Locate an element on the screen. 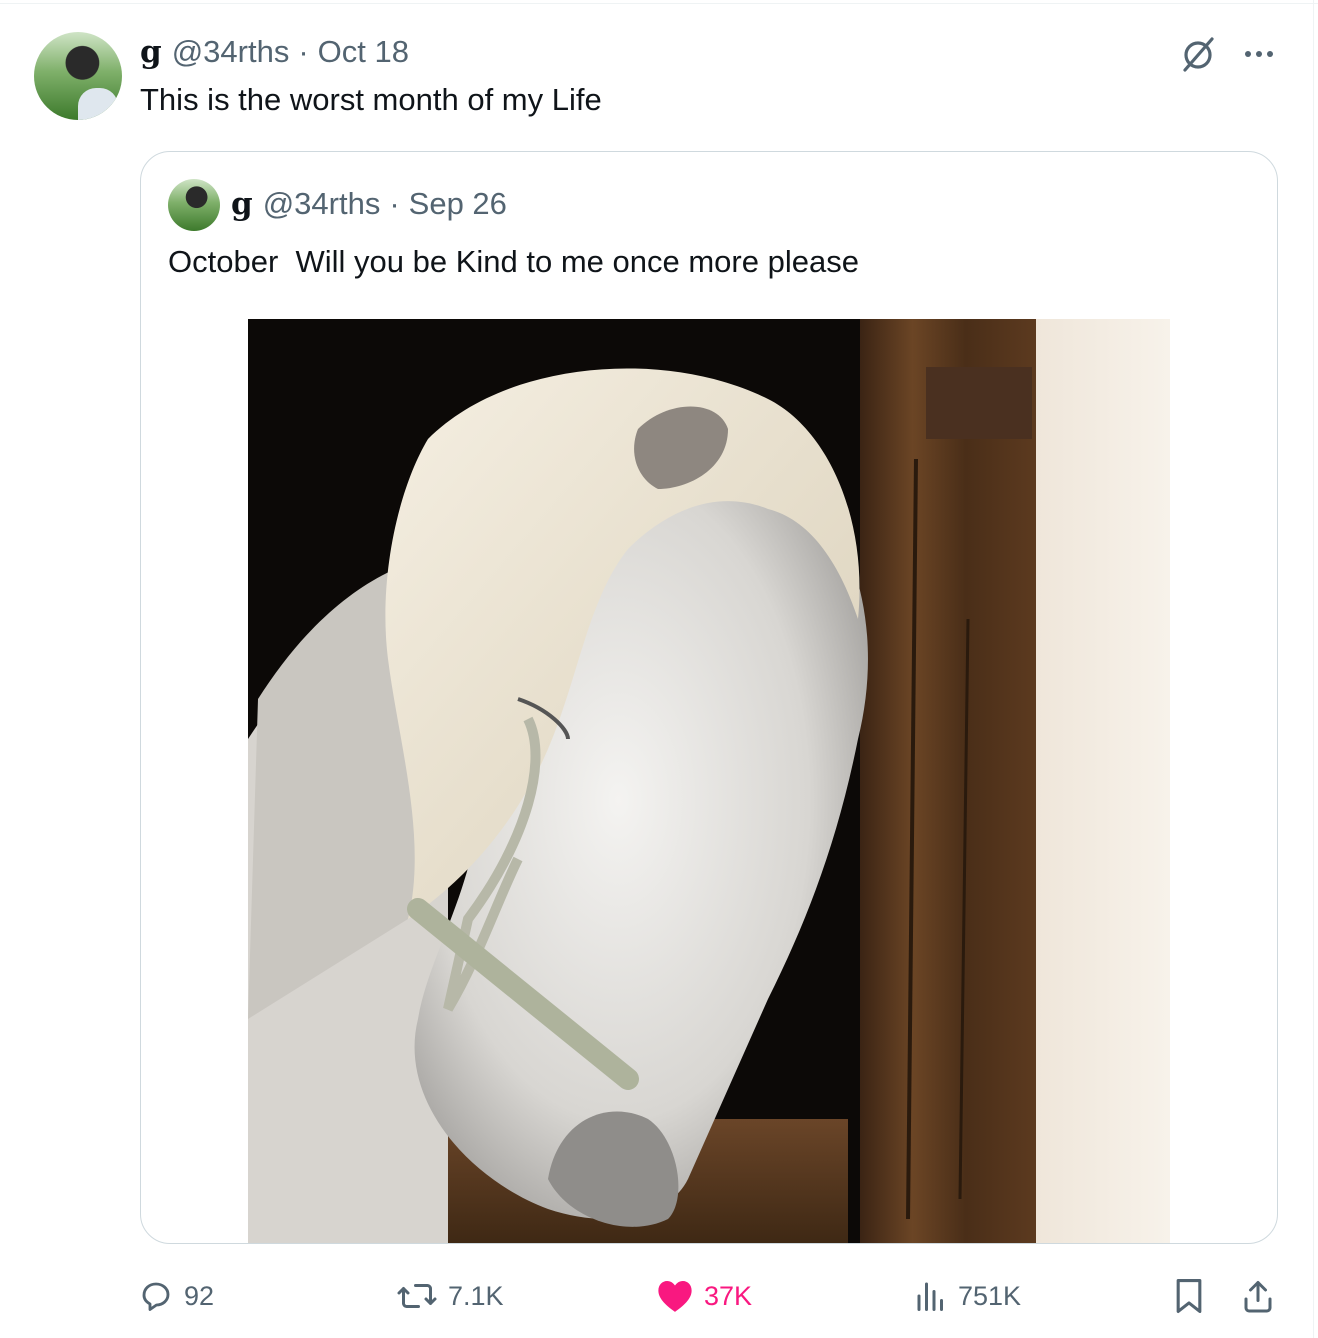  repost-icon is located at coordinates (417, 1296).